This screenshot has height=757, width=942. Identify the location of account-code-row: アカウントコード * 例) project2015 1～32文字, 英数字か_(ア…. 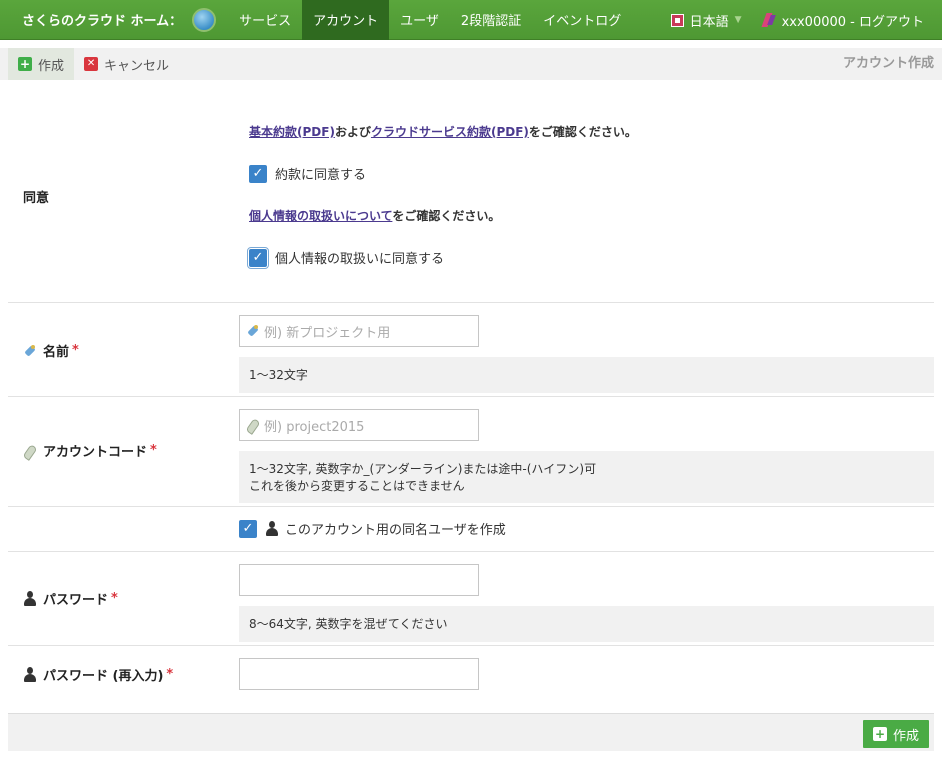
(471, 452).